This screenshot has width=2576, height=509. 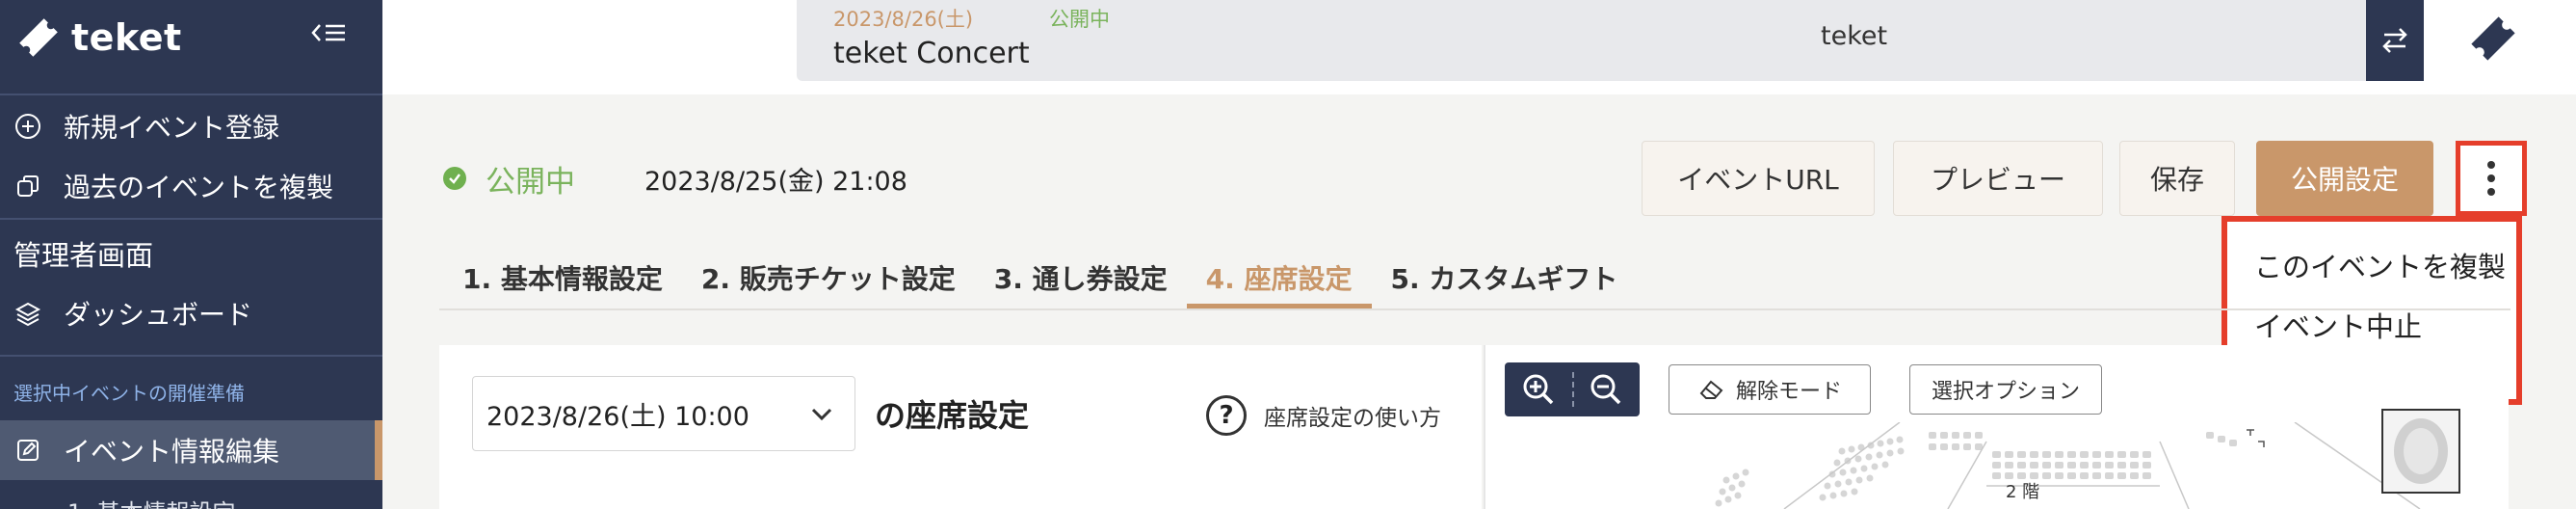 I want to click on question-icon: ?, so click(x=1226, y=415).